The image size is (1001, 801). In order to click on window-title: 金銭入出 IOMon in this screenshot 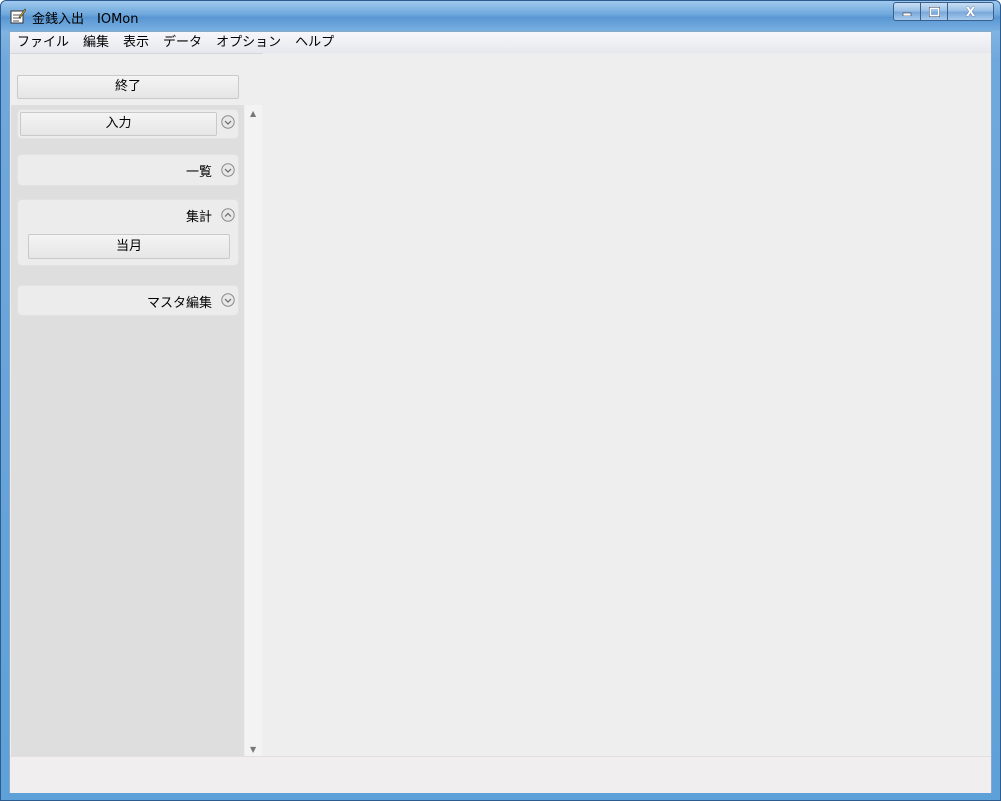, I will do `click(85, 19)`.